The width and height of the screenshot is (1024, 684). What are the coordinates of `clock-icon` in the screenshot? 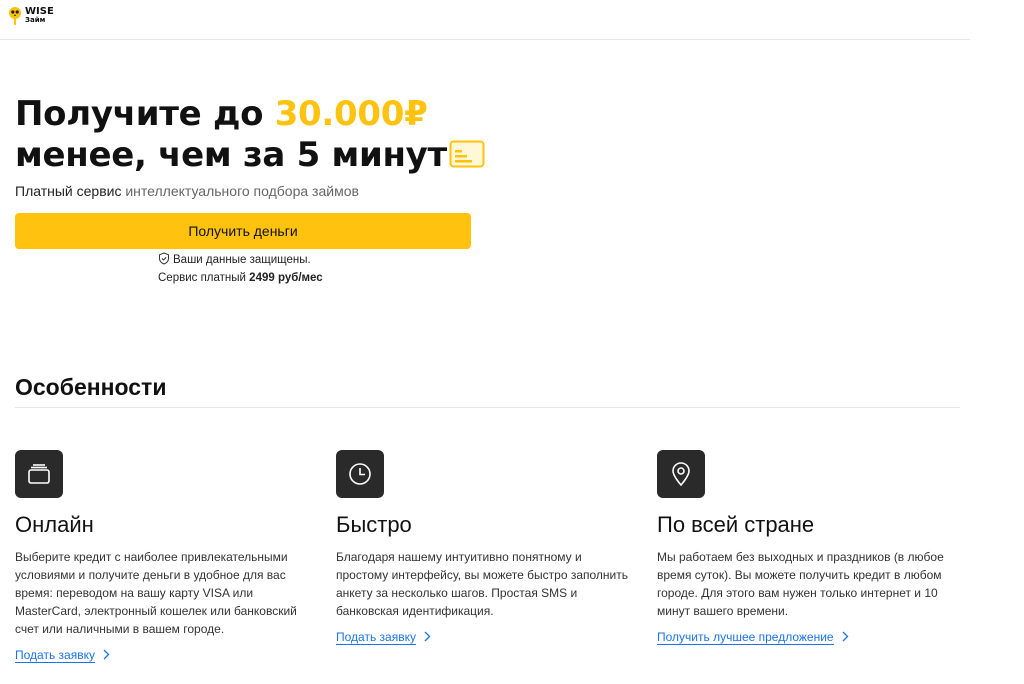 It's located at (360, 474).